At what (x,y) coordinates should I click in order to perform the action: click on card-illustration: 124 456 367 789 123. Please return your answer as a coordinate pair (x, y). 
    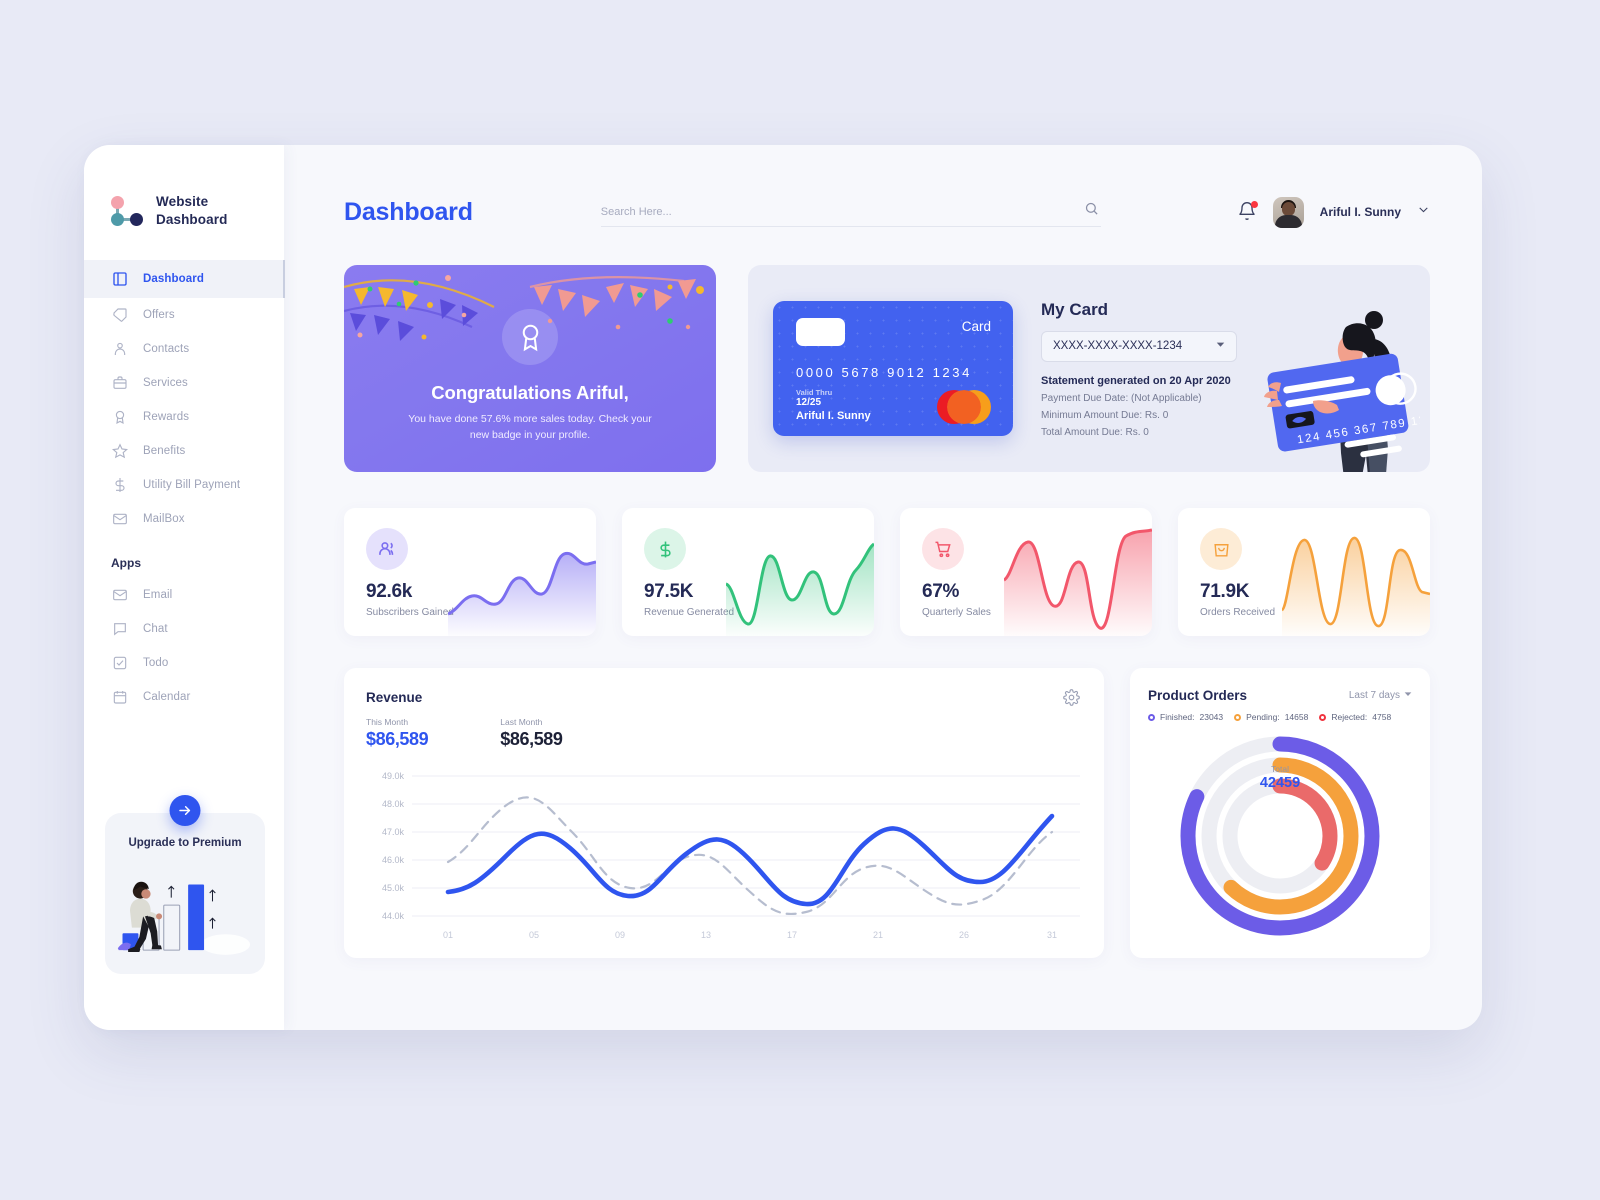
    Looking at the image, I should click on (1342, 379).